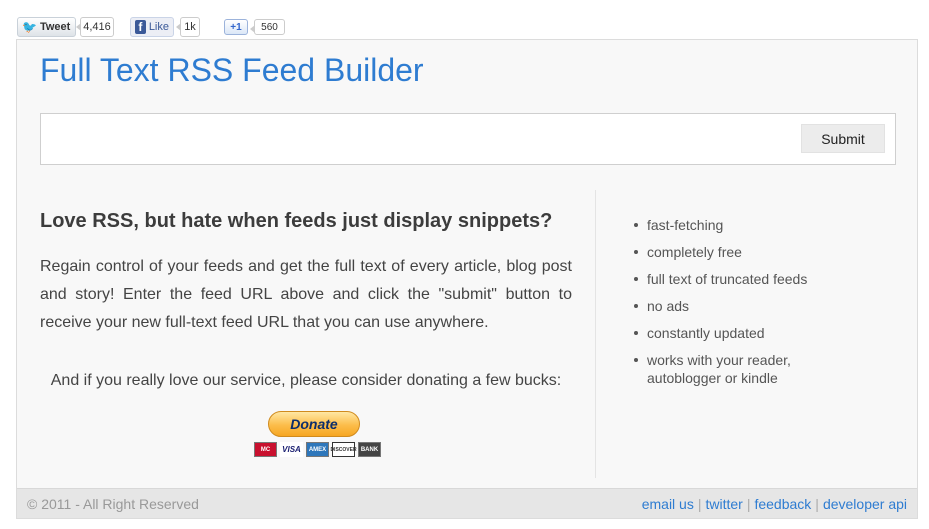  I want to click on discover-icon: DISCOVER, so click(343, 449).